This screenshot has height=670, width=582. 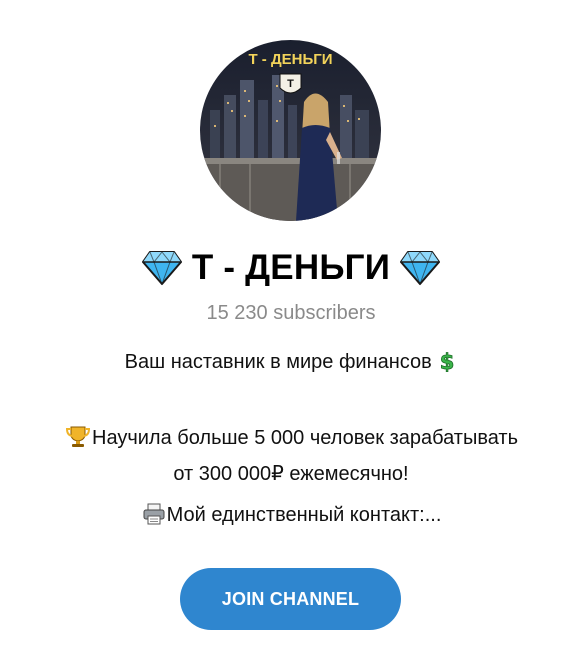 I want to click on channel-avatar: Т Т - ДЕНЬГИ, so click(x=290, y=130).